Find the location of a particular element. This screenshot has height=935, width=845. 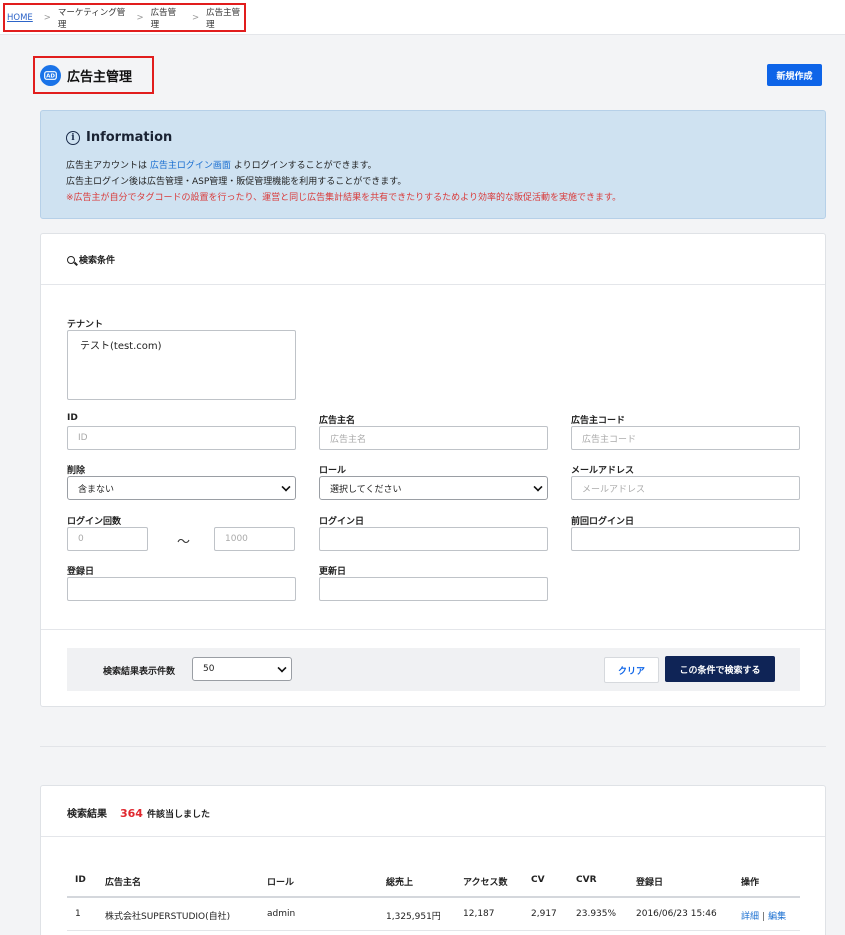

per-page-select: 50 is located at coordinates (242, 669).